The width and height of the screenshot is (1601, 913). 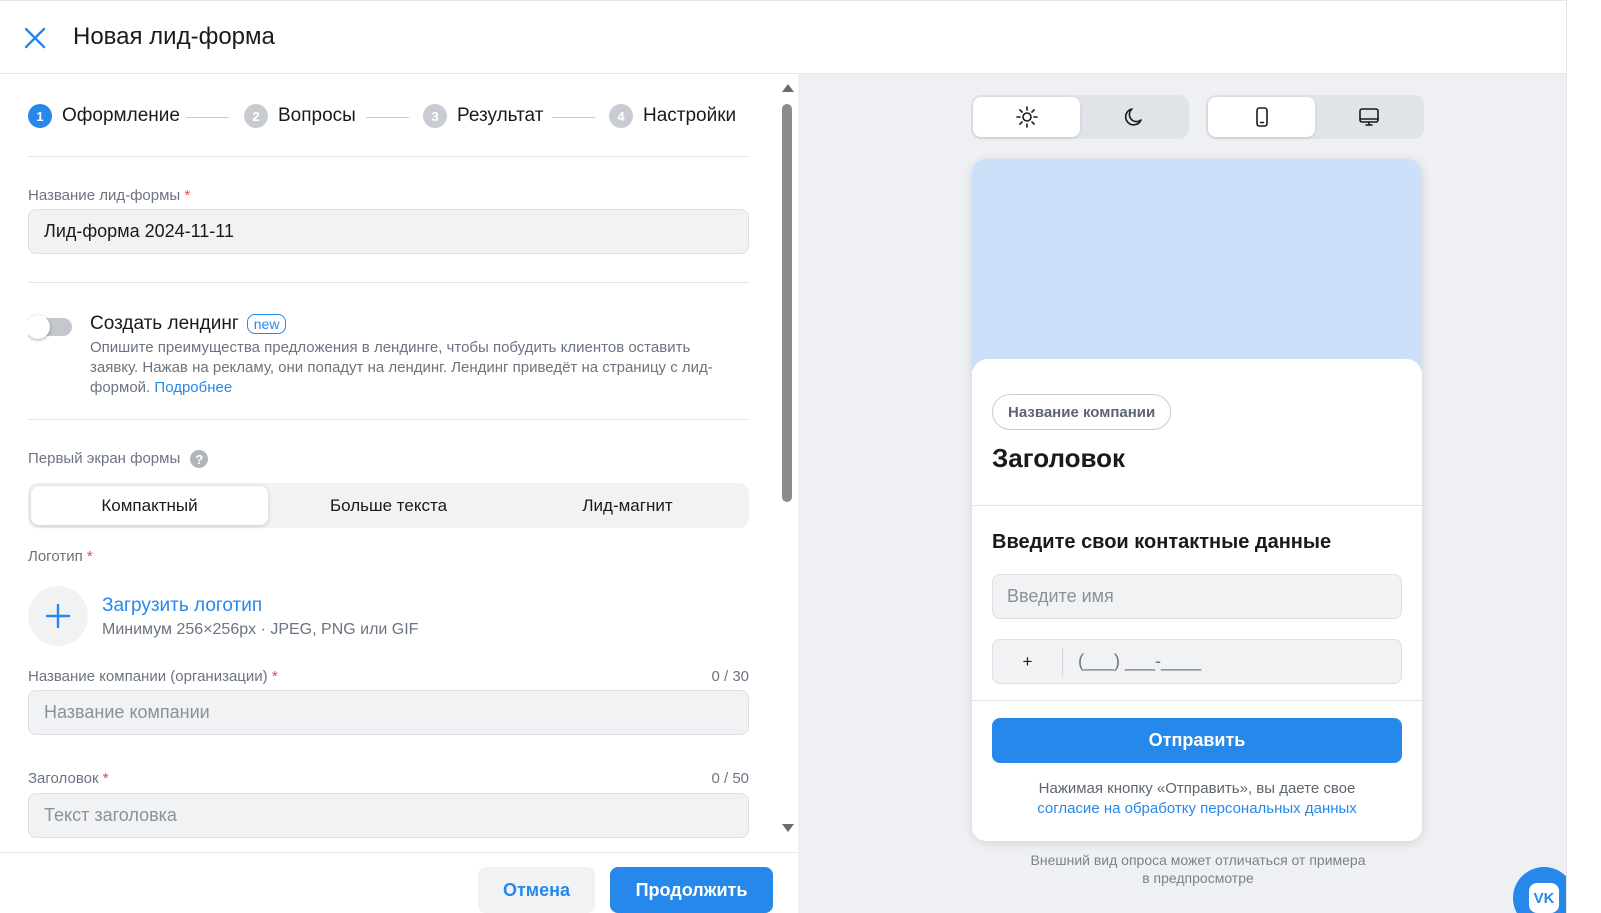 I want to click on first-screen-label-text: Первый экран формы, so click(x=104, y=458).